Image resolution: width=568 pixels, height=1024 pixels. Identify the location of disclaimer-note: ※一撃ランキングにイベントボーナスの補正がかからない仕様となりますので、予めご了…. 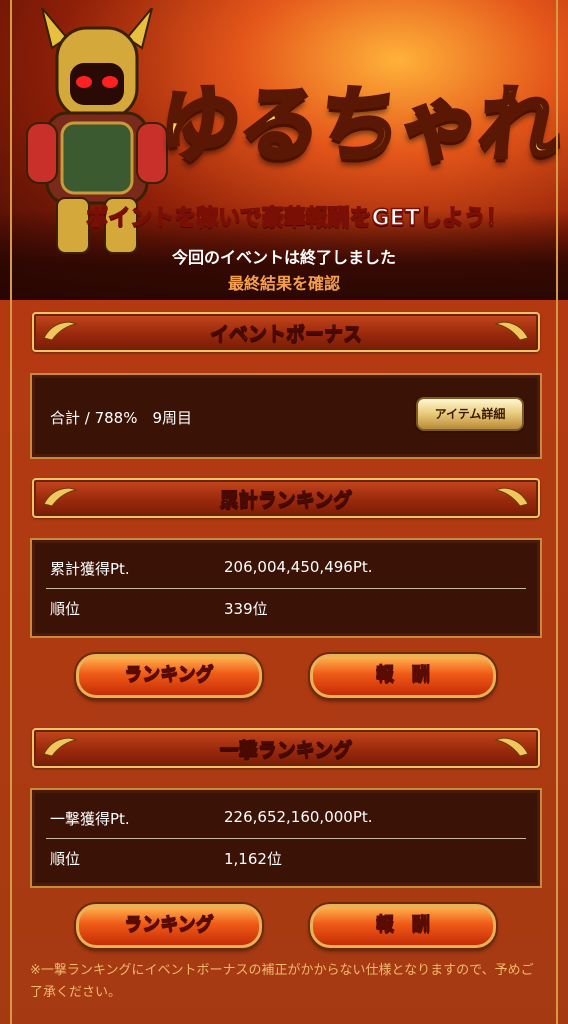
(282, 981).